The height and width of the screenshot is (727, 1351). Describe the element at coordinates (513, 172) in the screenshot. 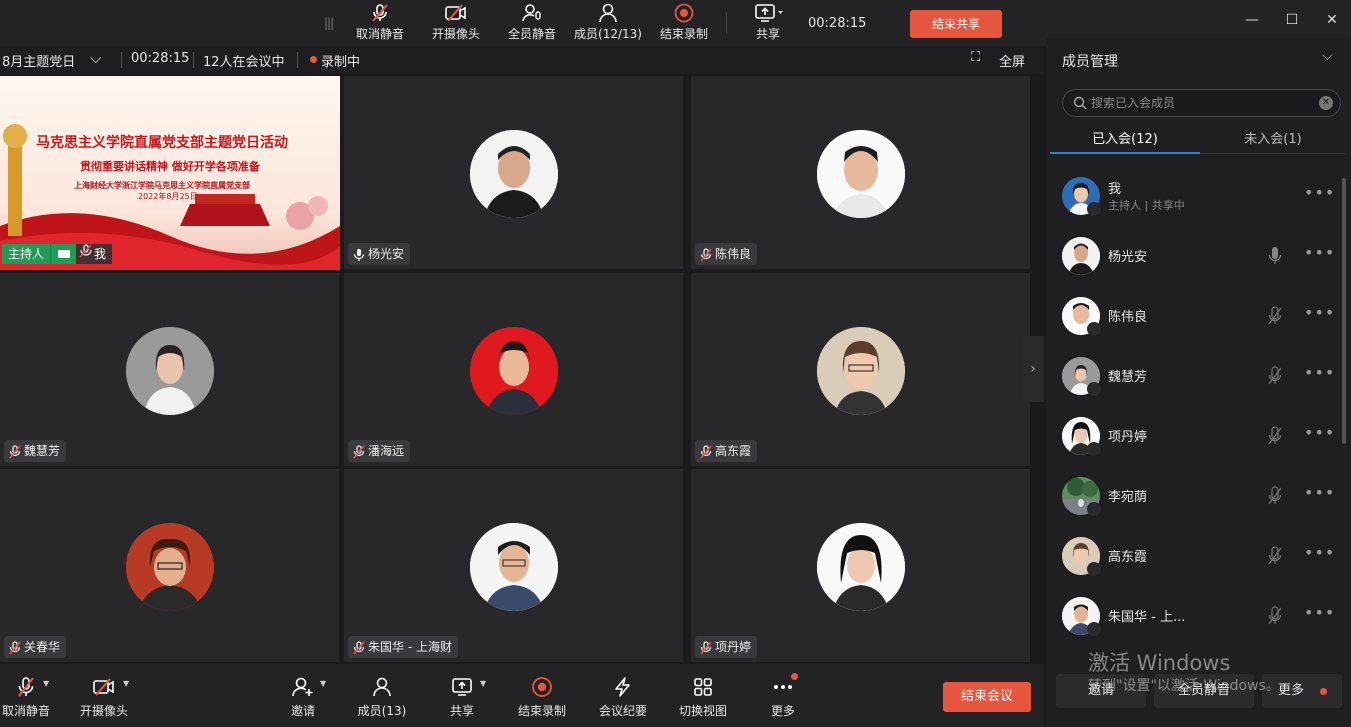

I see `video-tile: 杨光安` at that location.